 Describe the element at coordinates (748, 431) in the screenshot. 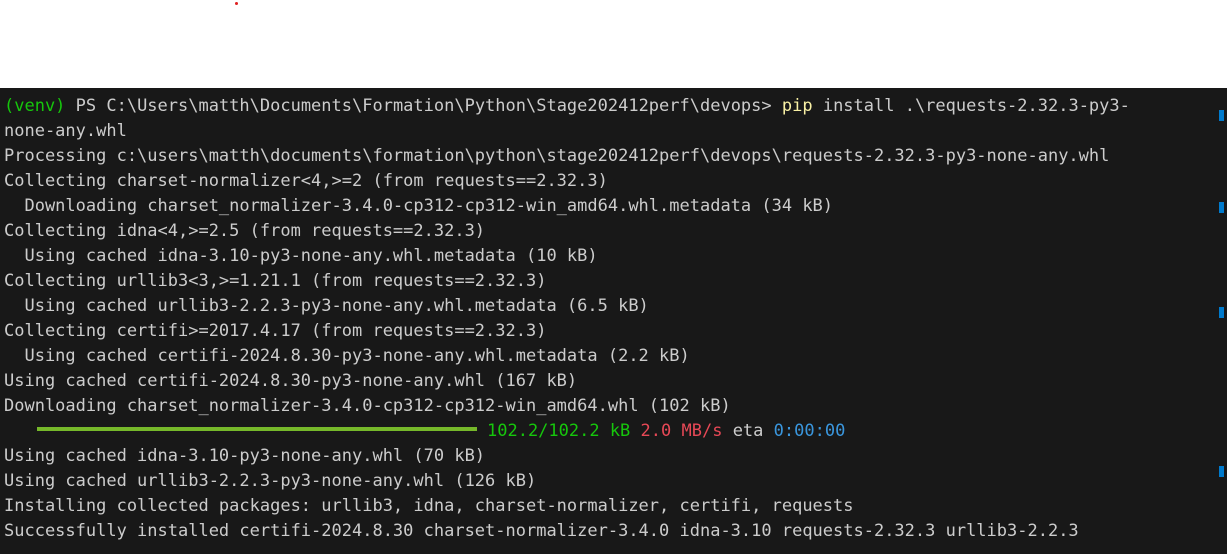

I see `eta-label: eta` at that location.